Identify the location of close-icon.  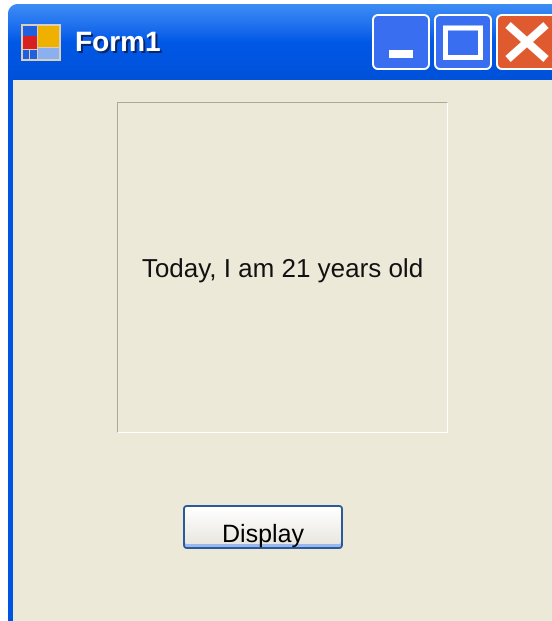
(527, 42).